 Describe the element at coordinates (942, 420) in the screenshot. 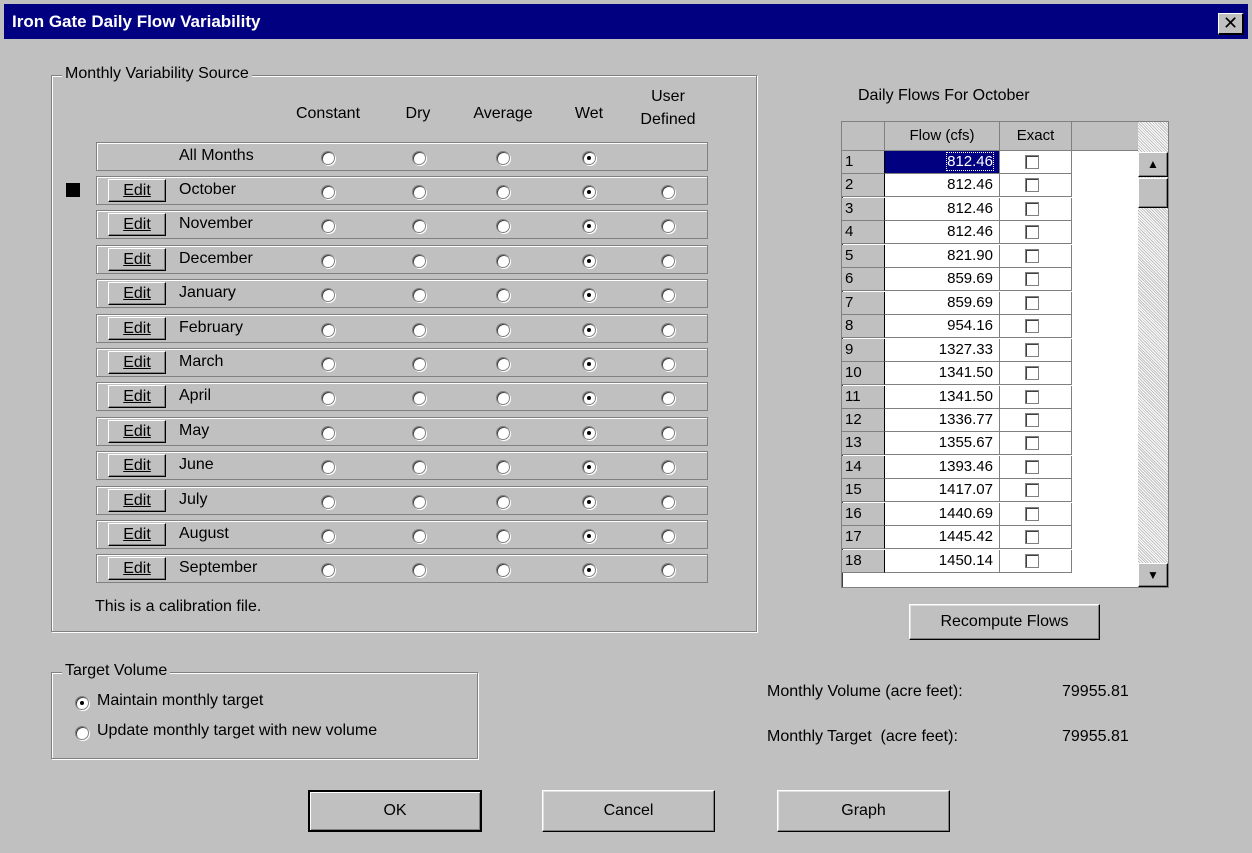

I see `flow-cell: 1336.77` at that location.